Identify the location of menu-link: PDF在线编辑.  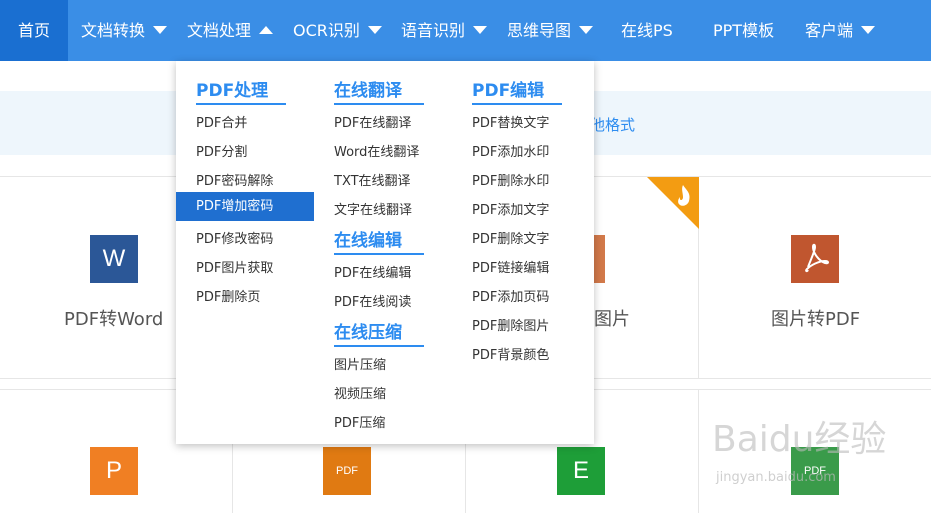
(372, 271).